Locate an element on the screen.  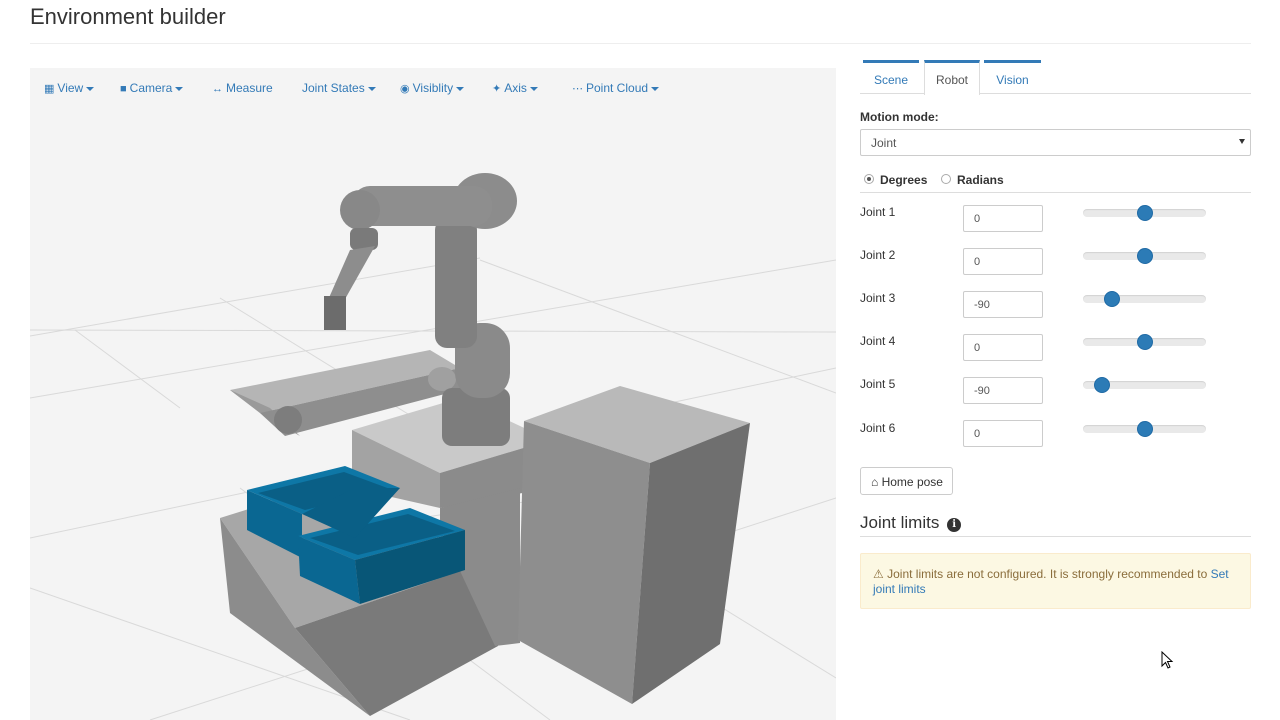
joint-limits-heading: Joint limits i is located at coordinates (911, 523).